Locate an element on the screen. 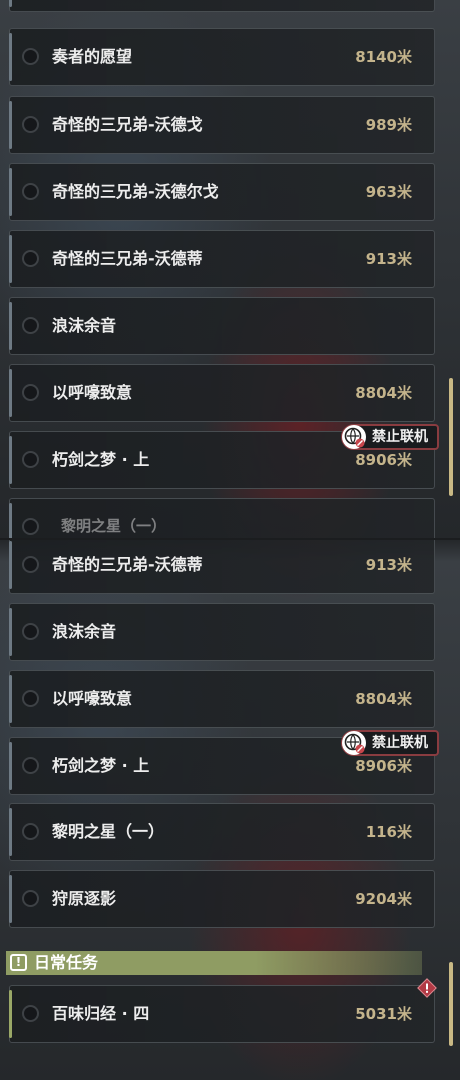  quest-distance: 9204米 is located at coordinates (383, 899).